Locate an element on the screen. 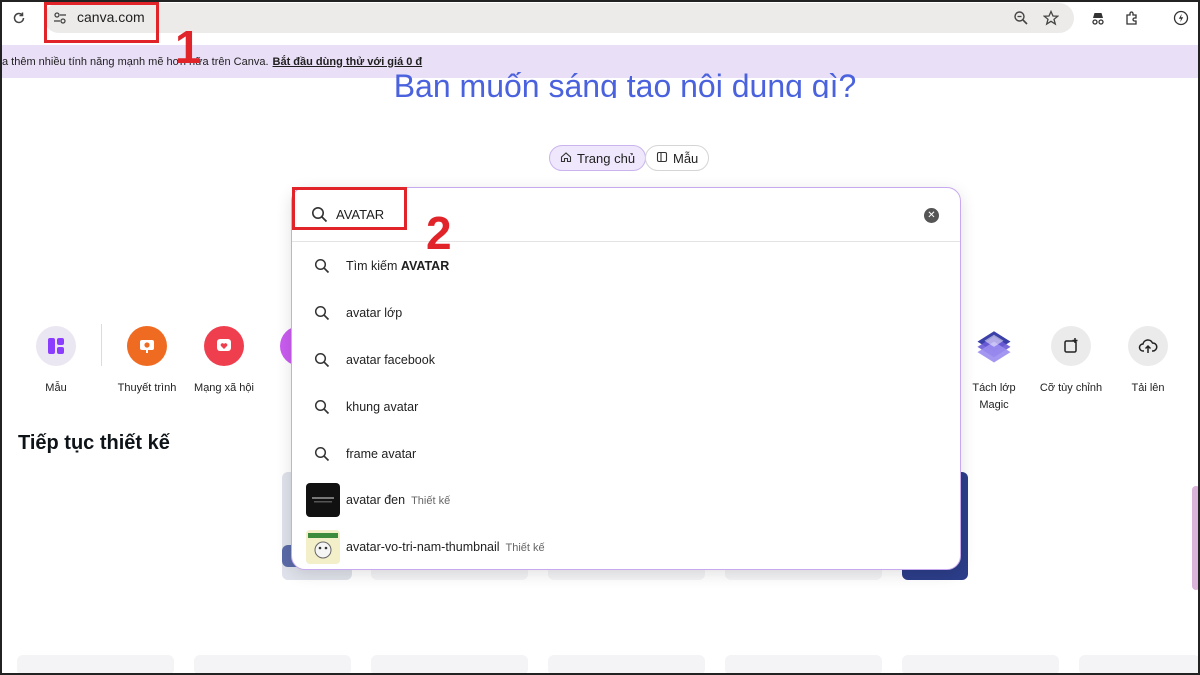 The image size is (1200, 675). search-input is located at coordinates (616, 214).